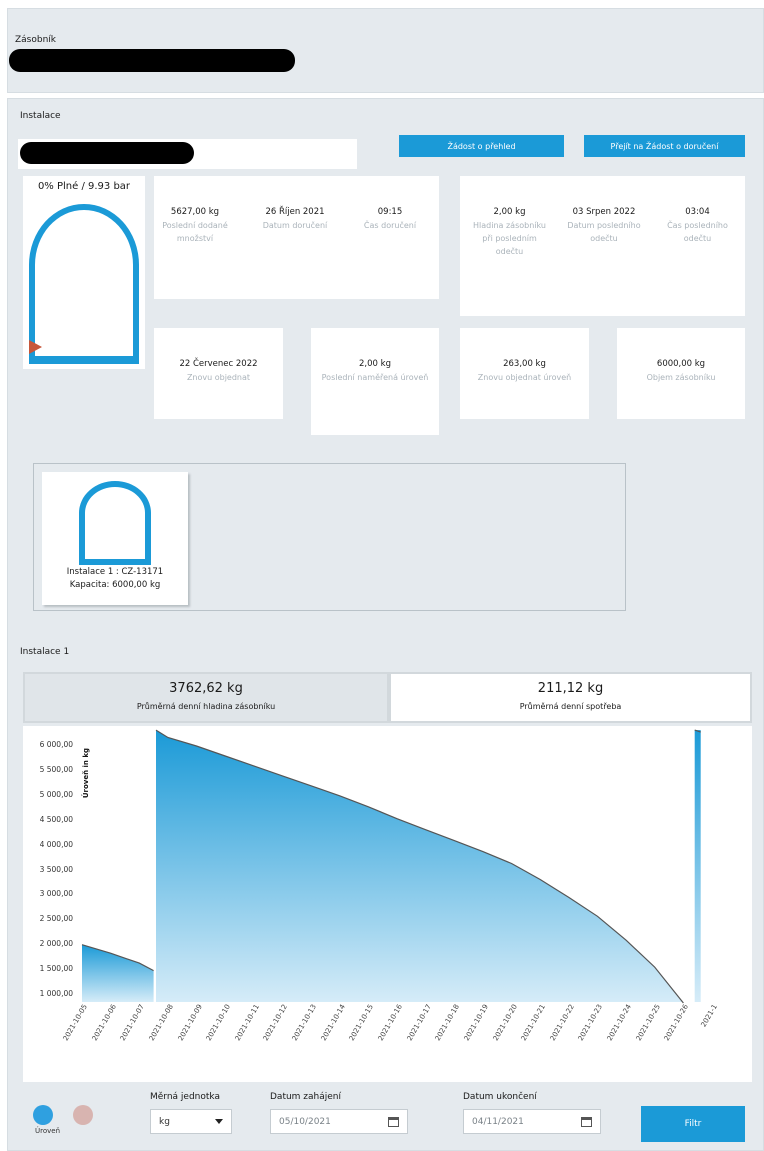 The width and height of the screenshot is (764, 1151). What do you see at coordinates (295, 225) in the screenshot?
I see `stat-label: Datum doručení` at bounding box center [295, 225].